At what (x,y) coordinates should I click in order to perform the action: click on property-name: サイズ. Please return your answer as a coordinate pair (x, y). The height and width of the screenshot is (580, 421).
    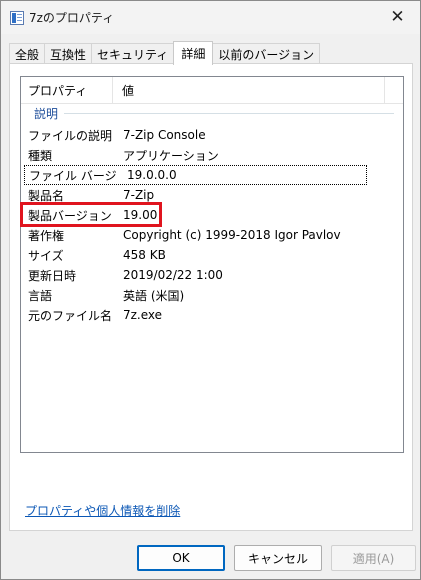
    Looking at the image, I should click on (46, 255).